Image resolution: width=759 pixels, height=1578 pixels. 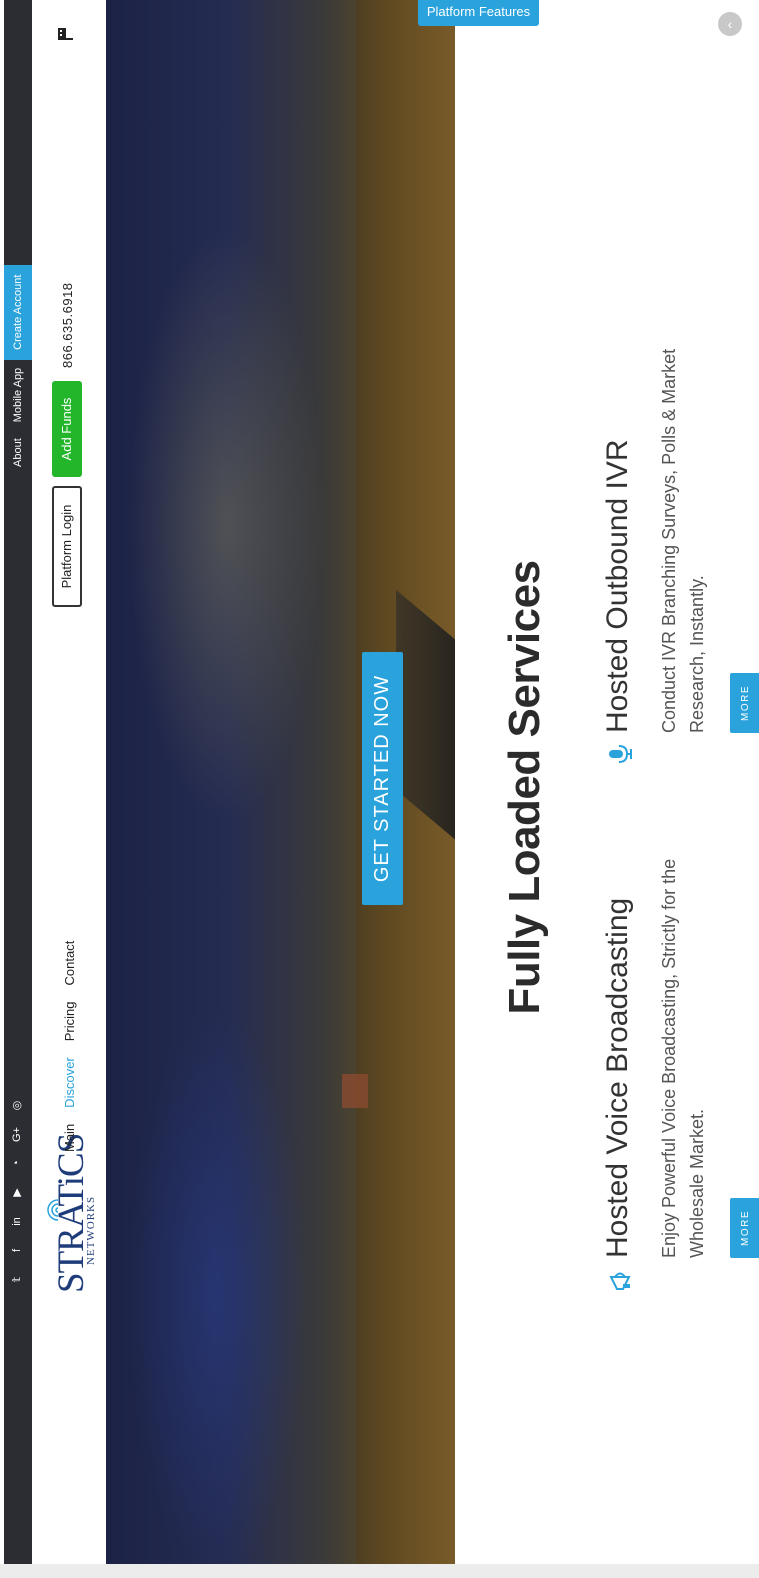 What do you see at coordinates (730, 24) in the screenshot?
I see `chevron-left-icon: ‹` at bounding box center [730, 24].